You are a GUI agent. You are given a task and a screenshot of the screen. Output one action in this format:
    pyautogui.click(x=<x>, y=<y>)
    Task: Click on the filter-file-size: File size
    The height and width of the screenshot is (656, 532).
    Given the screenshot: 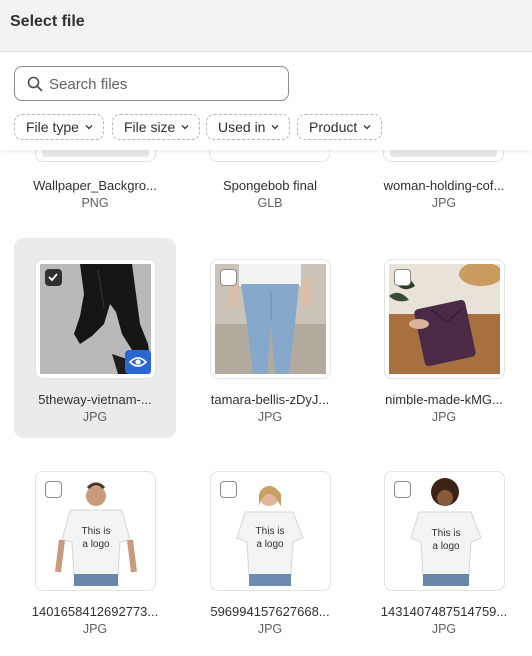 What is the action you would take?
    pyautogui.click(x=156, y=127)
    